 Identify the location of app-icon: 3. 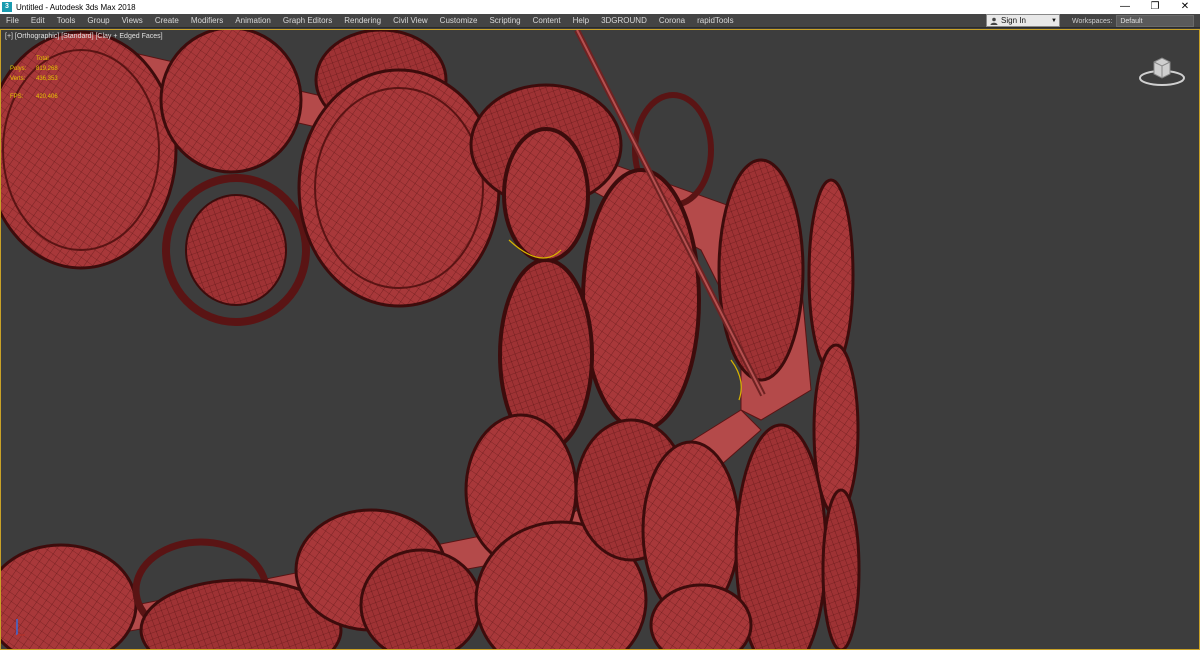
(7, 7).